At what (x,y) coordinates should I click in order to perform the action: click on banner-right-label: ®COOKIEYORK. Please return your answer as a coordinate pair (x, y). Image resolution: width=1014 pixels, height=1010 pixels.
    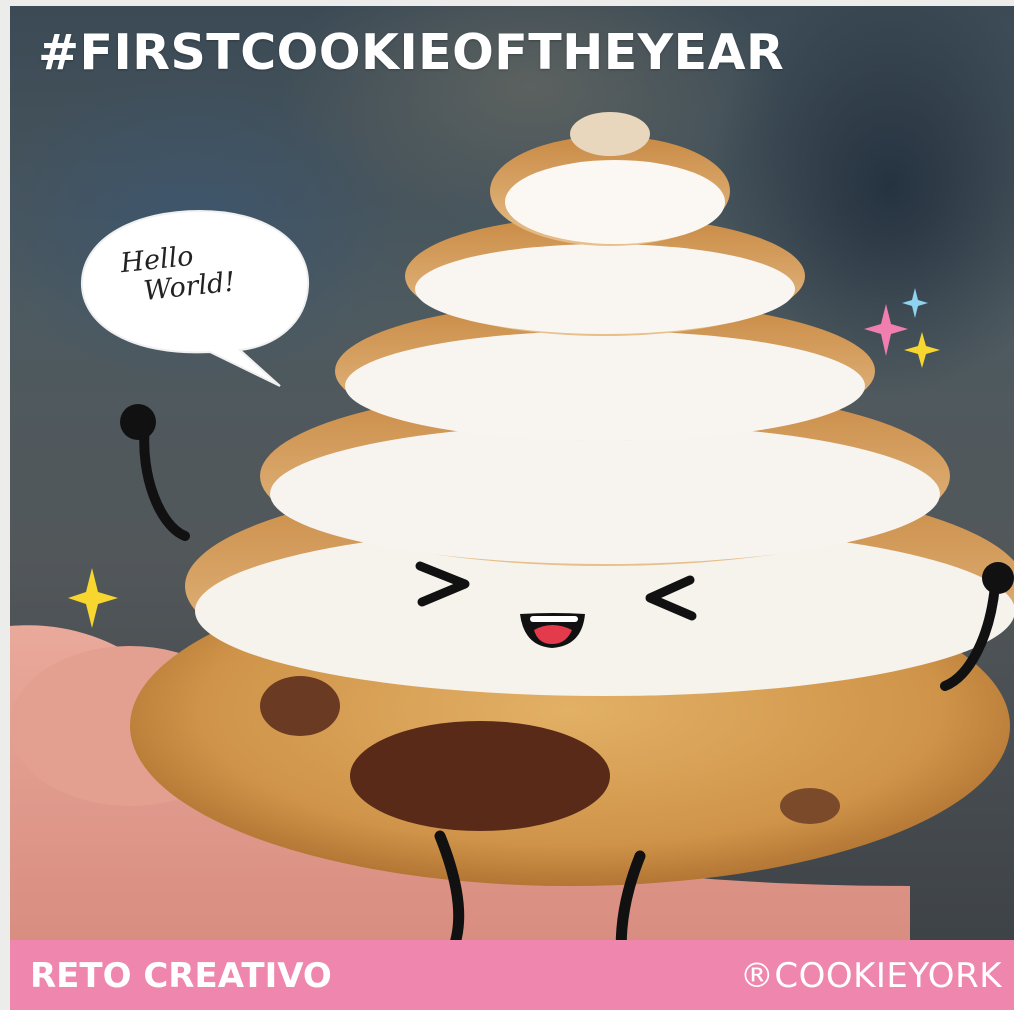
    Looking at the image, I should click on (870, 976).